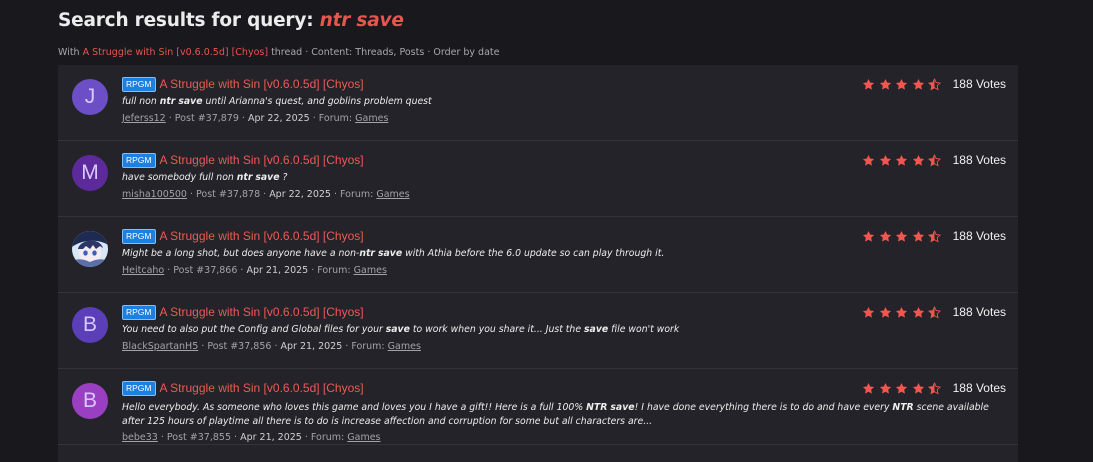  I want to click on post-number: Post #37,866, so click(205, 270).